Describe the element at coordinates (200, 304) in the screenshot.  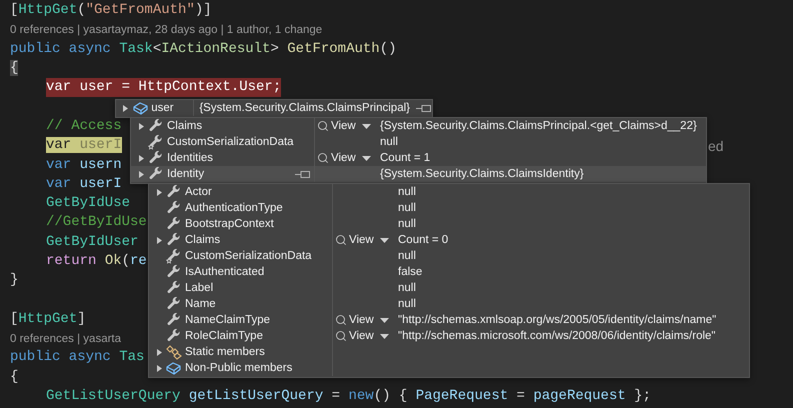
I see `variable-name: Name` at that location.